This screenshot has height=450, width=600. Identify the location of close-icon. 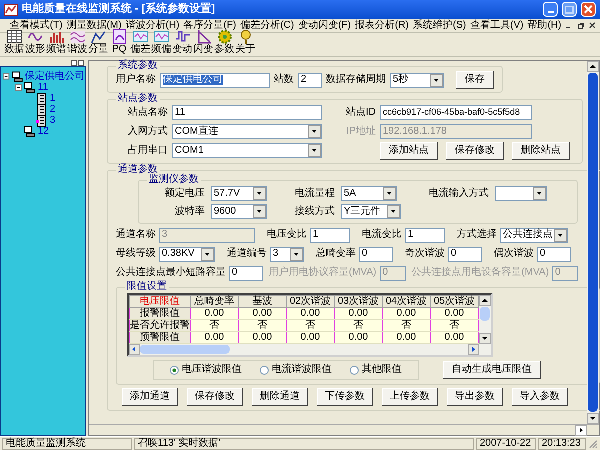
(593, 25).